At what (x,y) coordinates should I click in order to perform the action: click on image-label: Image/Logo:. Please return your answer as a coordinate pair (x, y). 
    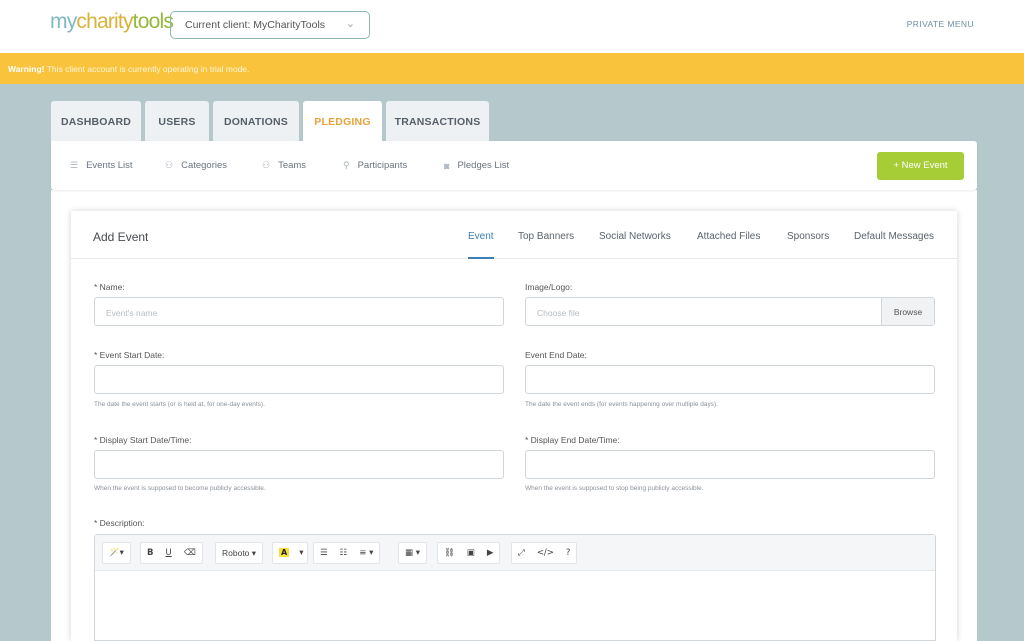
    Looking at the image, I should click on (549, 287).